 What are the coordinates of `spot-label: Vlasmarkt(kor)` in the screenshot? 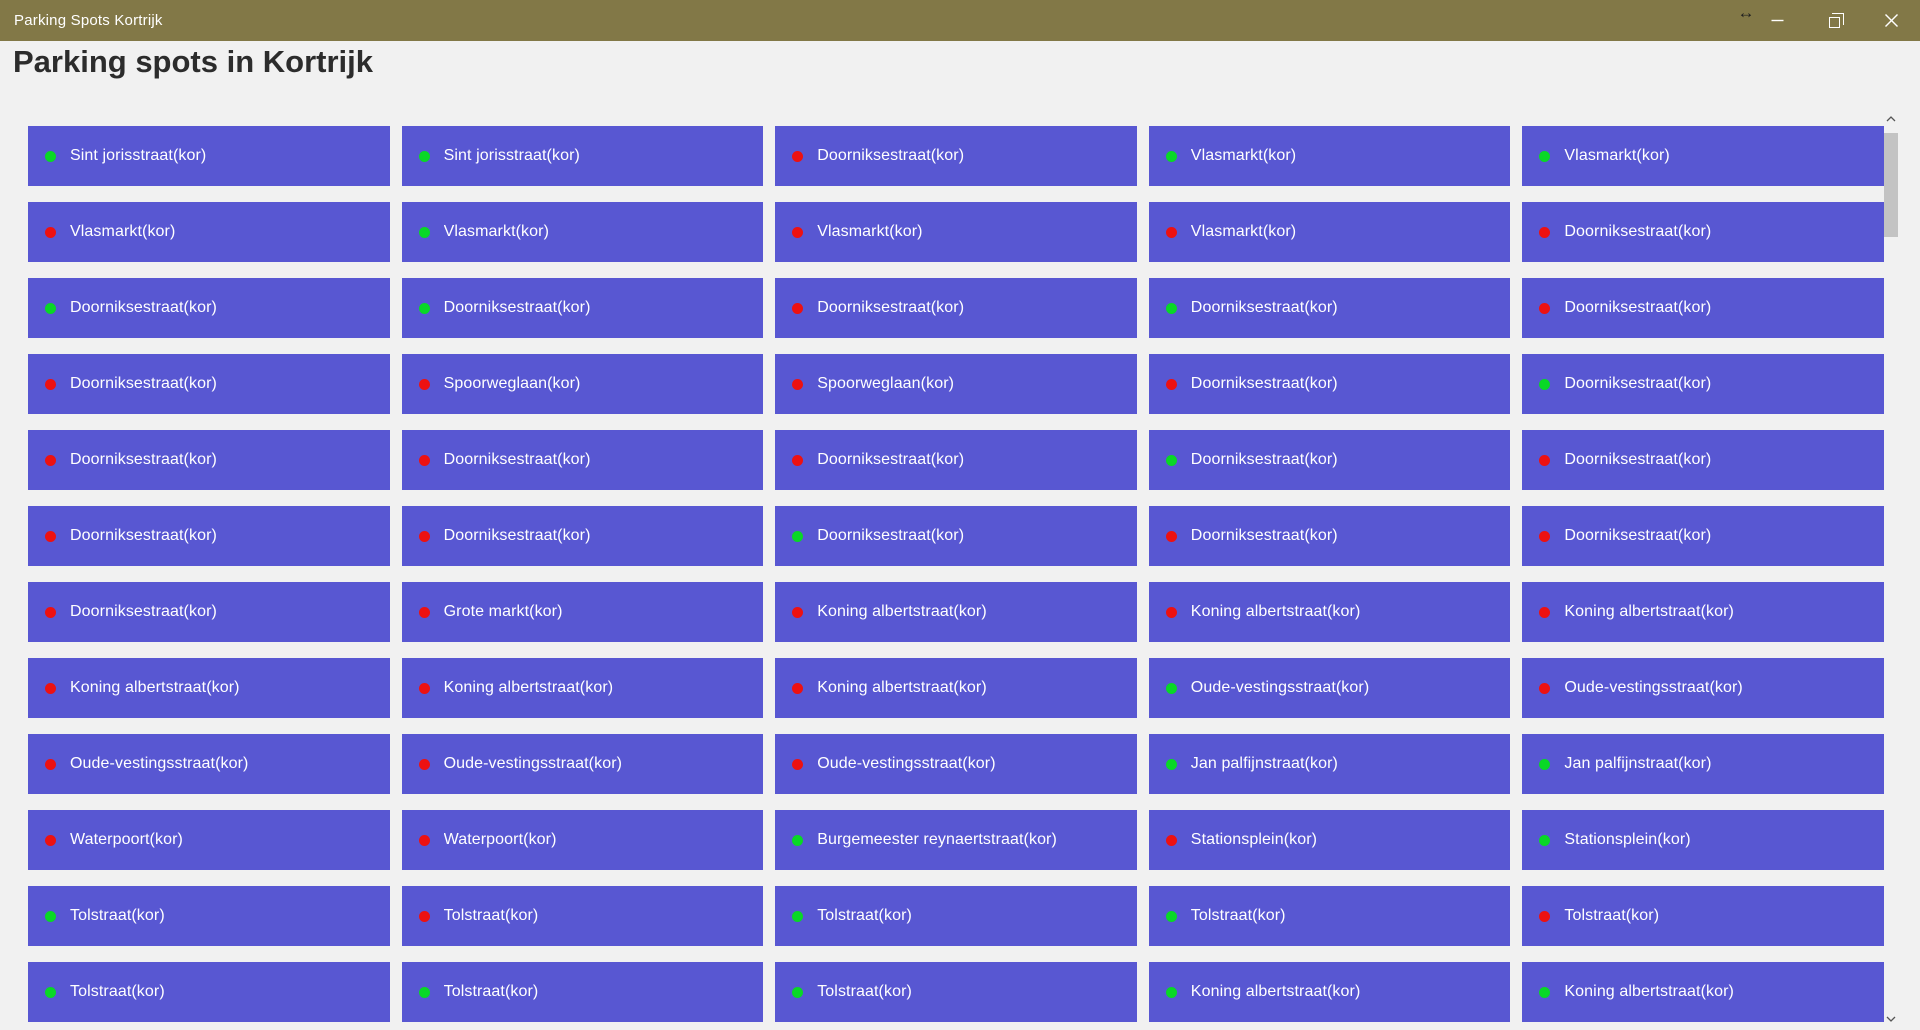 It's located at (1243, 155).